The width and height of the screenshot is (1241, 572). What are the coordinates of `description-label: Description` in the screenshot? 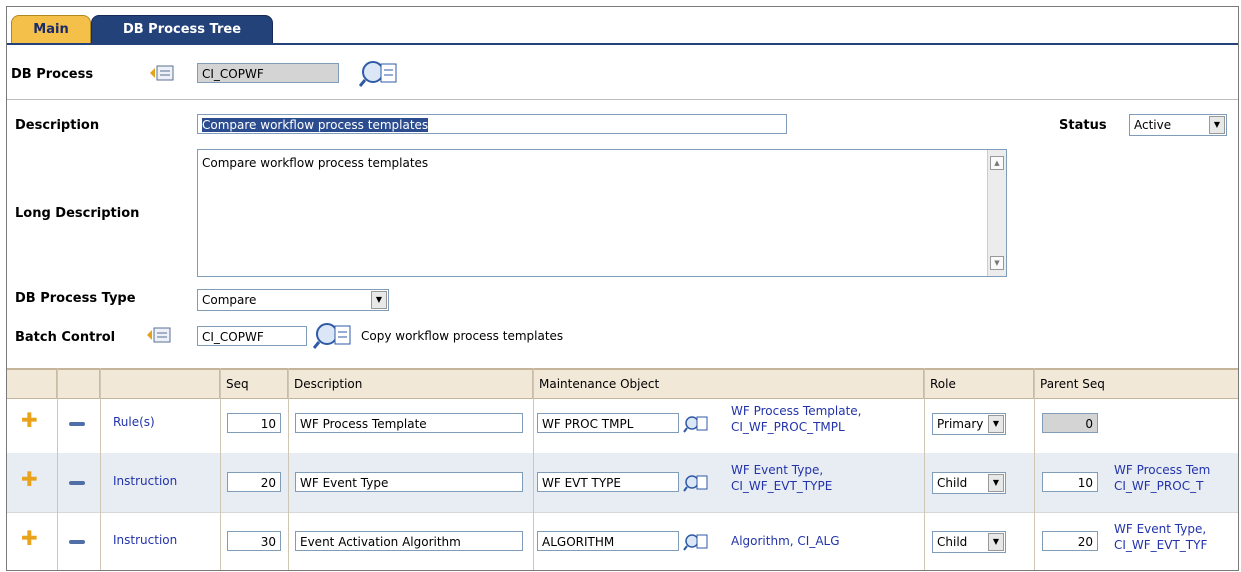 It's located at (57, 125).